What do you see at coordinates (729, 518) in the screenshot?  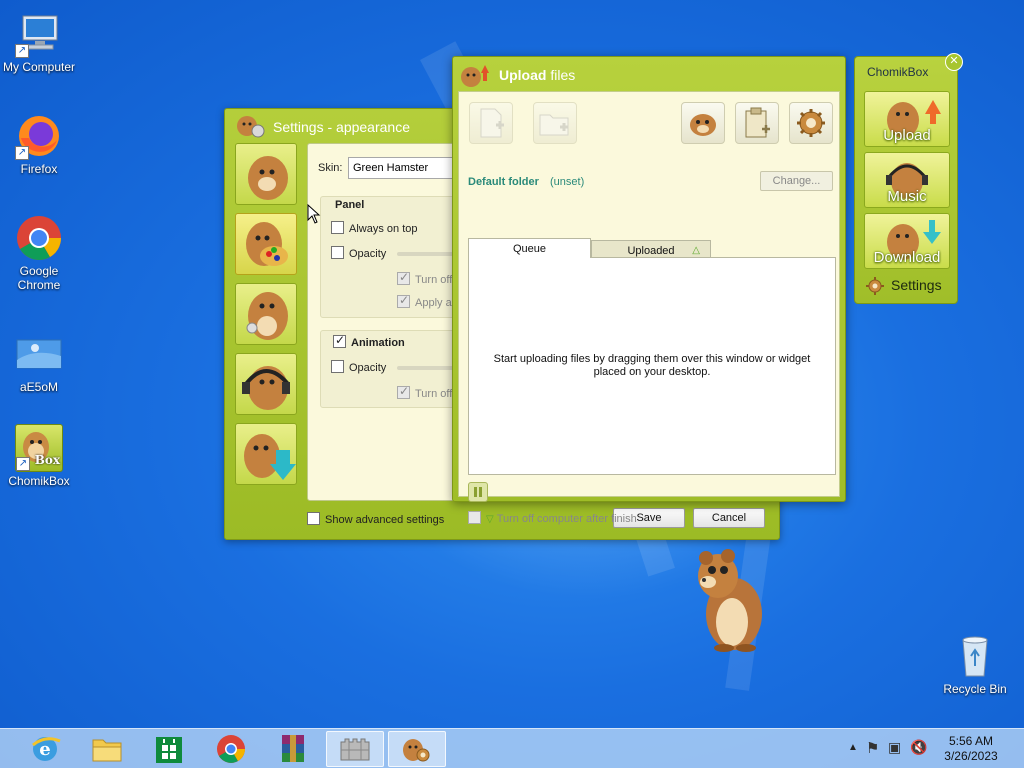 I see `cancel-button: Cancel` at bounding box center [729, 518].